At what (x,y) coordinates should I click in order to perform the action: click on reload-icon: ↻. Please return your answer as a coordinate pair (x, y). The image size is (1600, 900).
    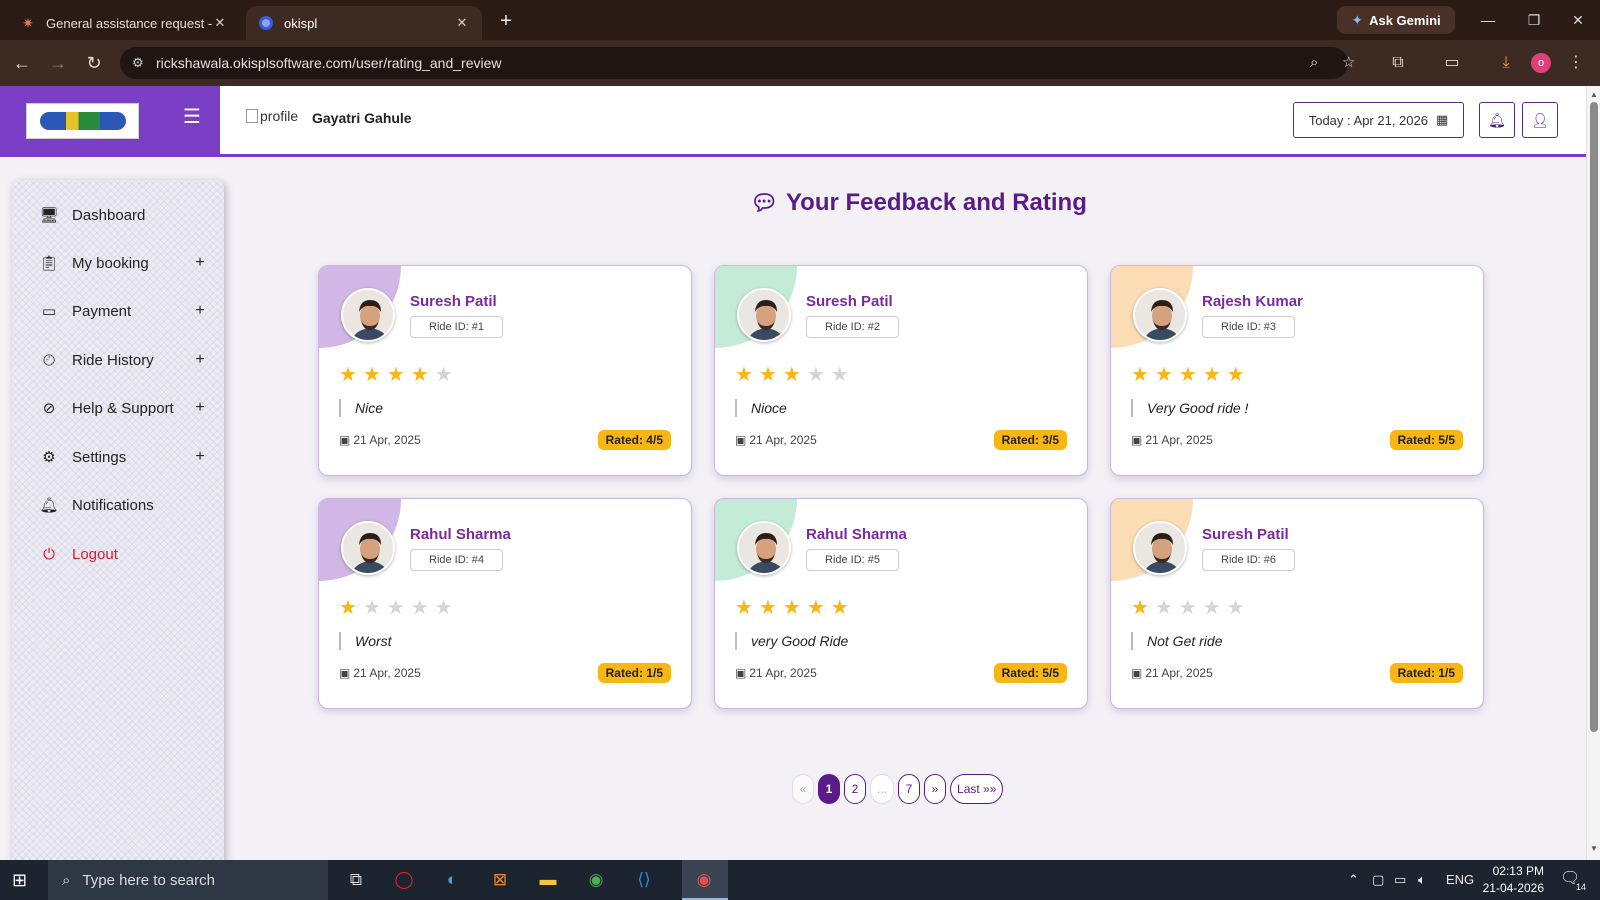
    Looking at the image, I should click on (94, 63).